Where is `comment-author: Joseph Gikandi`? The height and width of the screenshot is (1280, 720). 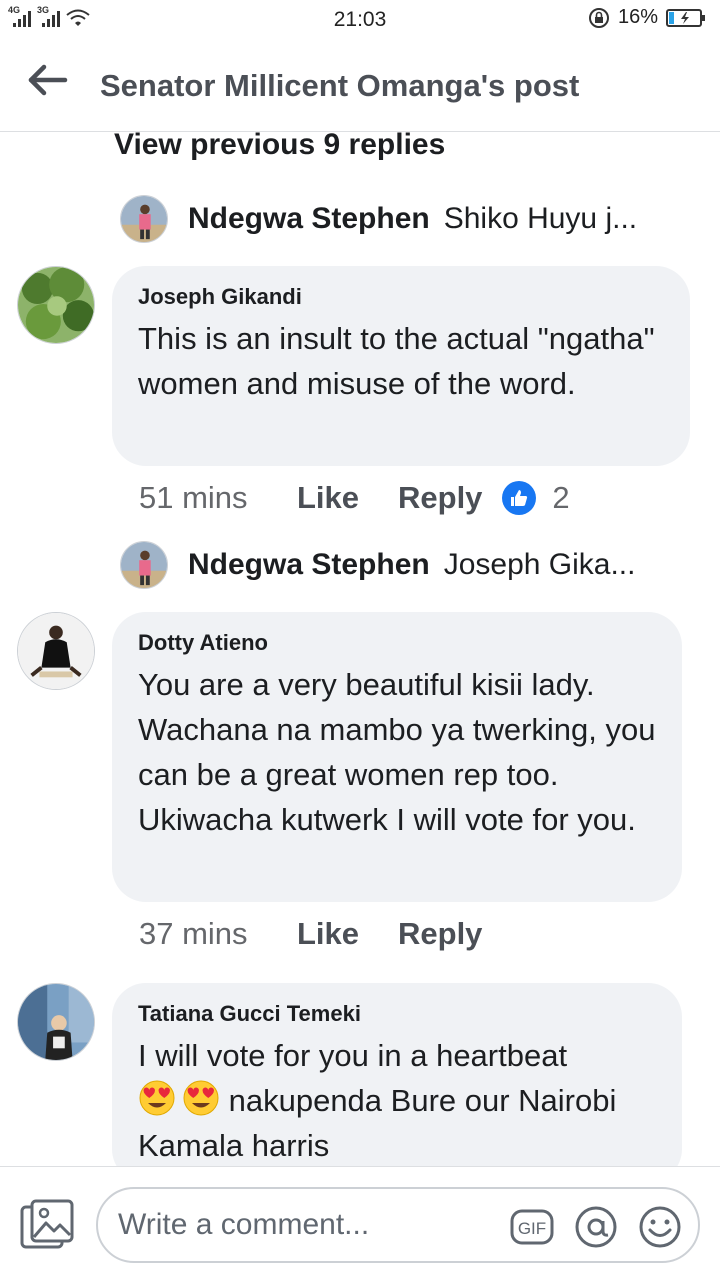 comment-author: Joseph Gikandi is located at coordinates (401, 297).